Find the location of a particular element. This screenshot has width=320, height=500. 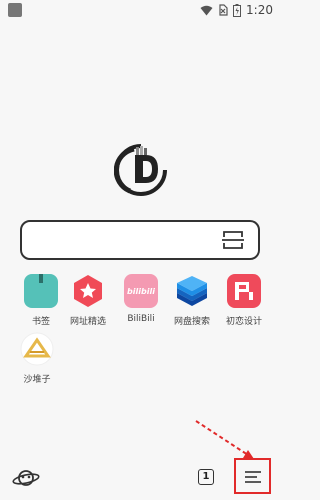

shortcut-label: 书签 is located at coordinates (40, 322).